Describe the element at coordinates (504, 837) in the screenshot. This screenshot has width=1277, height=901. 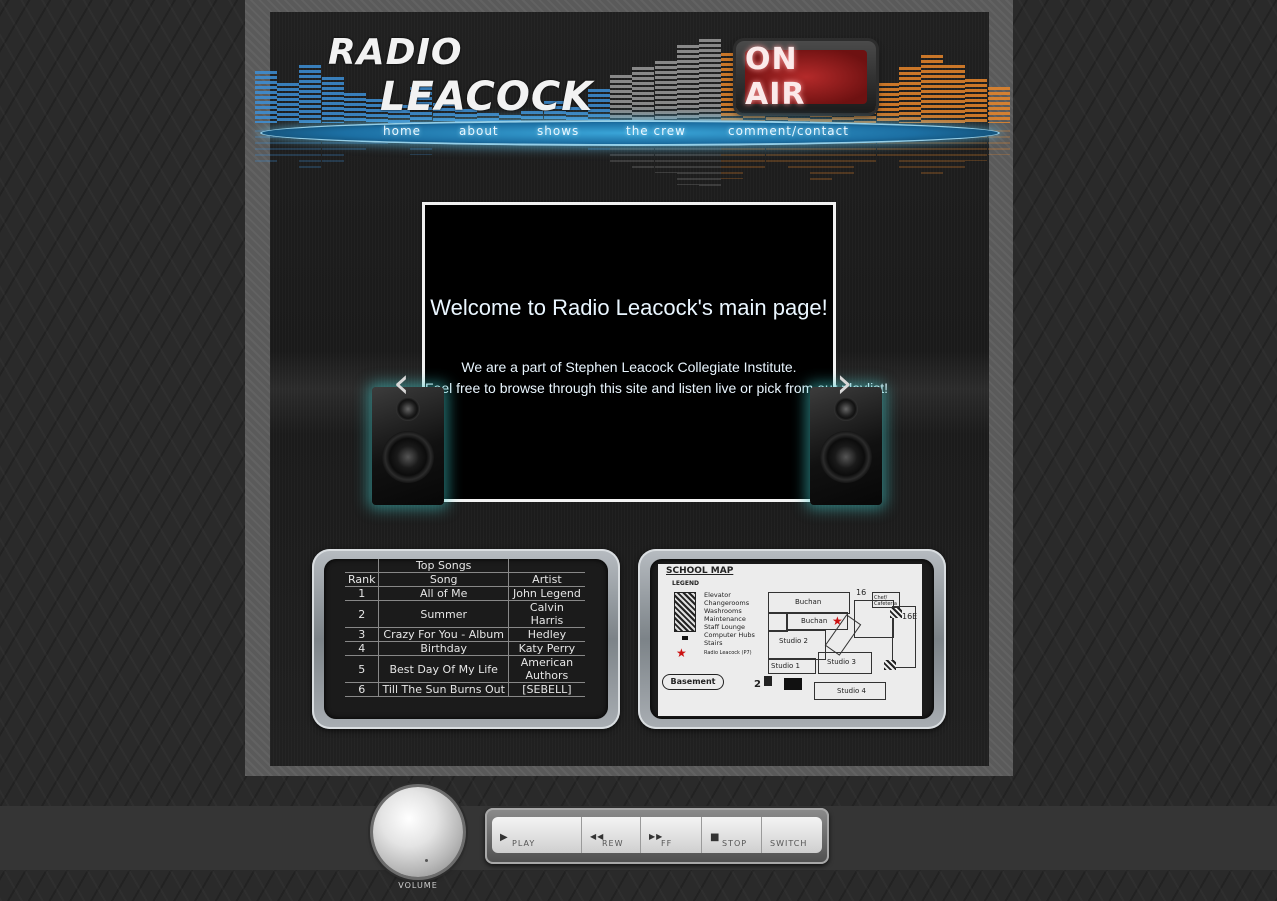
I see `play-icon: ▶` at that location.